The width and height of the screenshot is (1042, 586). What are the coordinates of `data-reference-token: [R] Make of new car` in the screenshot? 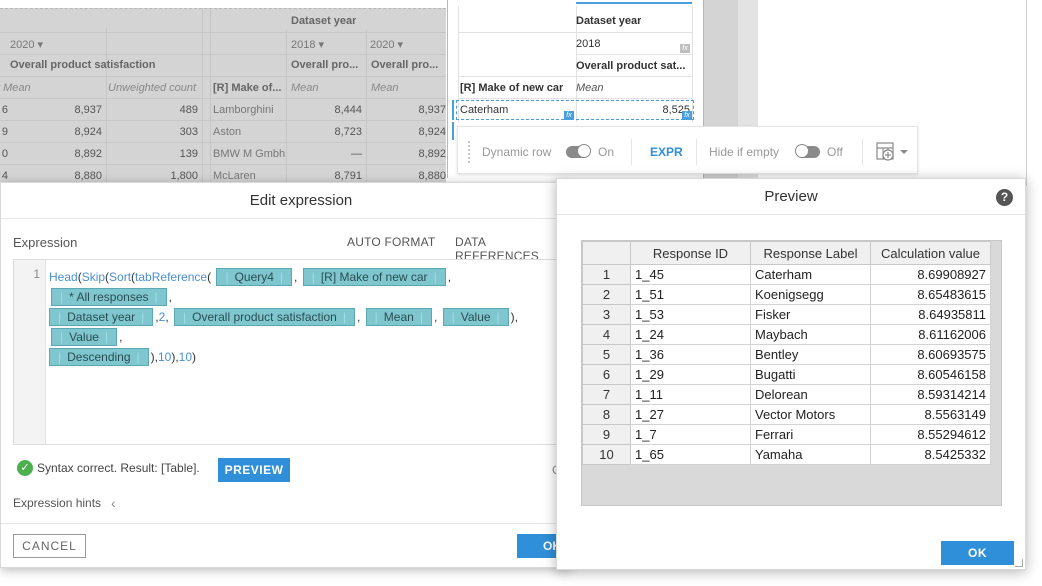 It's located at (374, 277).